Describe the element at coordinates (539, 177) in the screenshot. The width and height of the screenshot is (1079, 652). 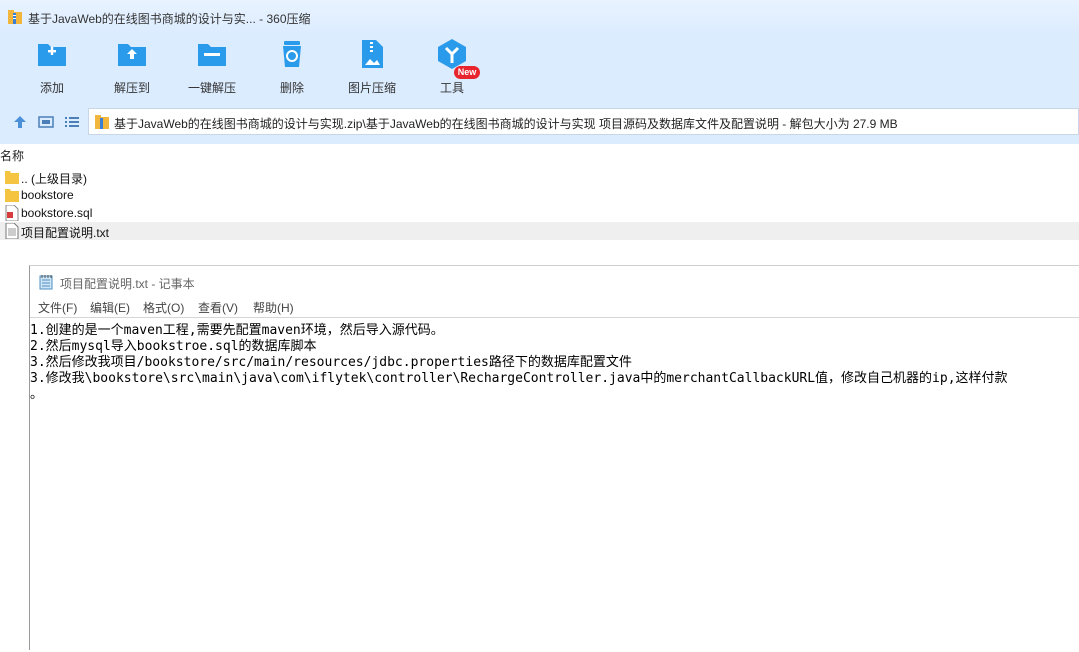
I see `file-row-parent: .. (上级目录)` at that location.